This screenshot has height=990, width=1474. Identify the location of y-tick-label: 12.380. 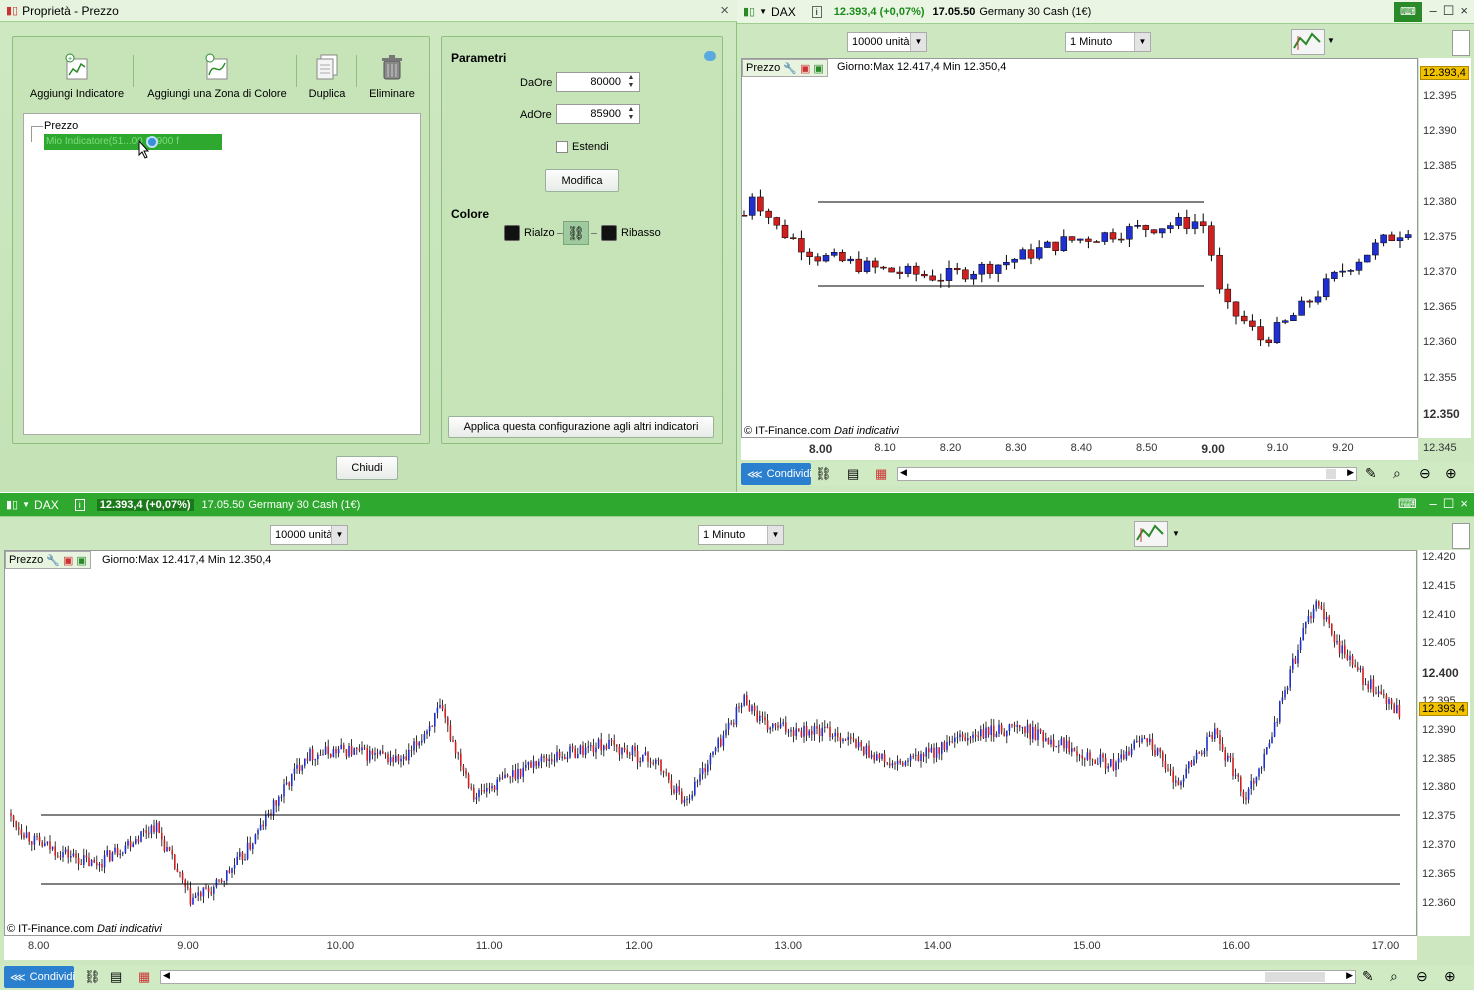
(1439, 787).